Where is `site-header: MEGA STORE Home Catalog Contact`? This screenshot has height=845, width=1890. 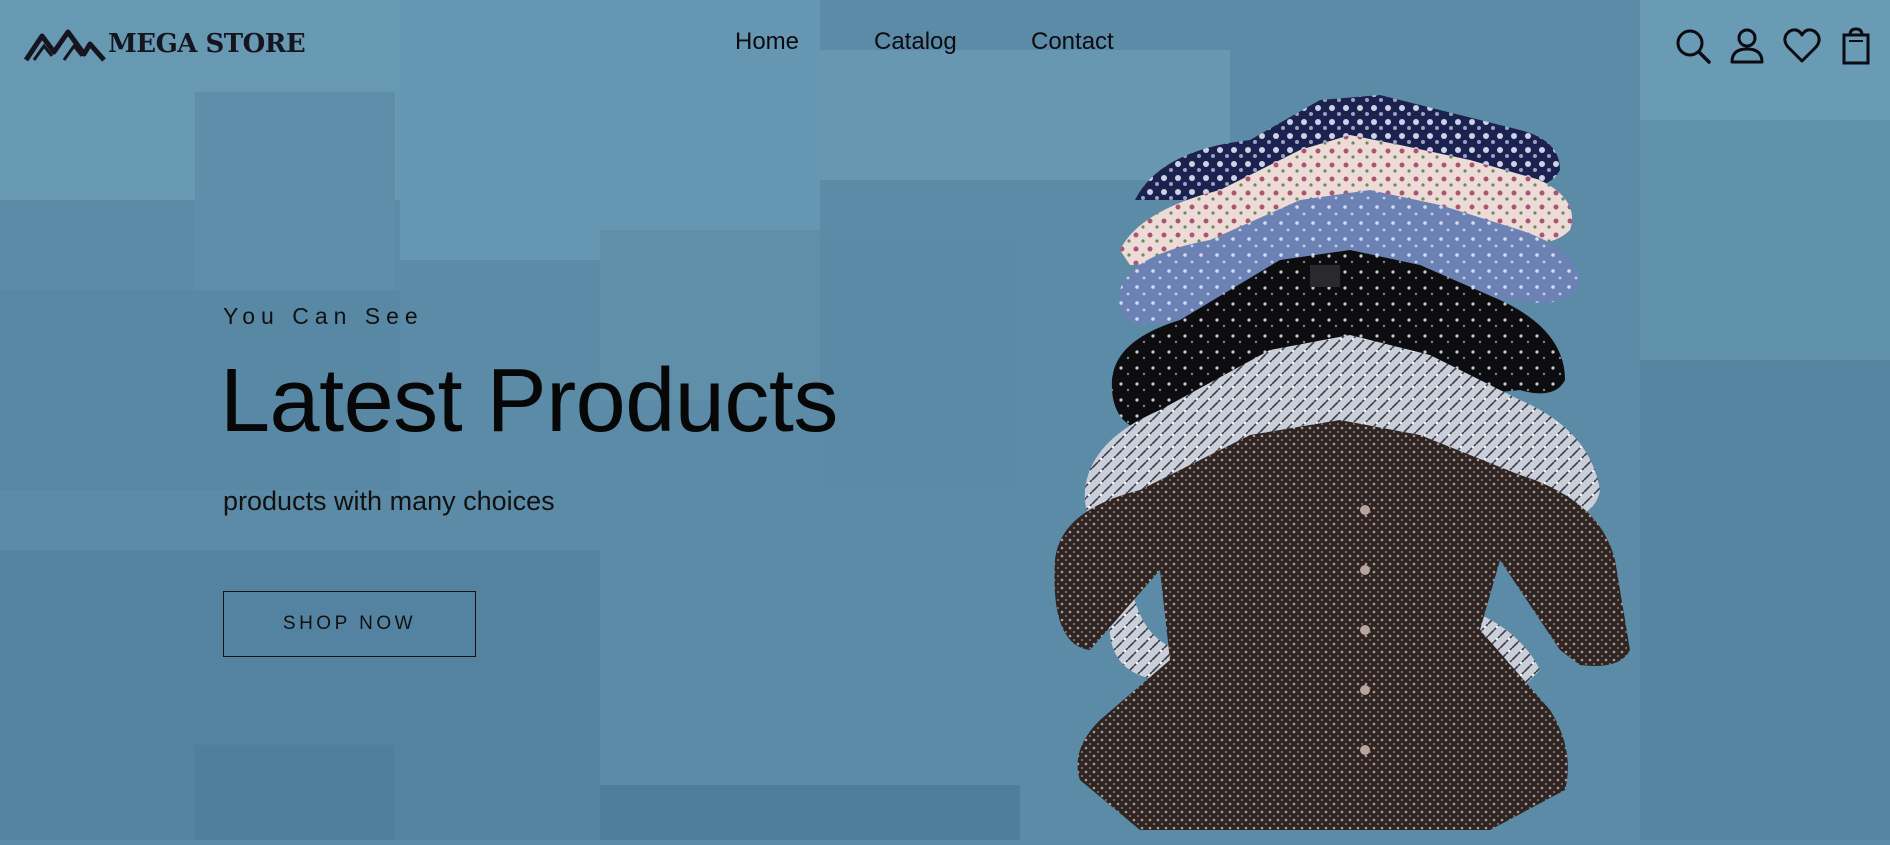 site-header: MEGA STORE Home Catalog Contact is located at coordinates (945, 45).